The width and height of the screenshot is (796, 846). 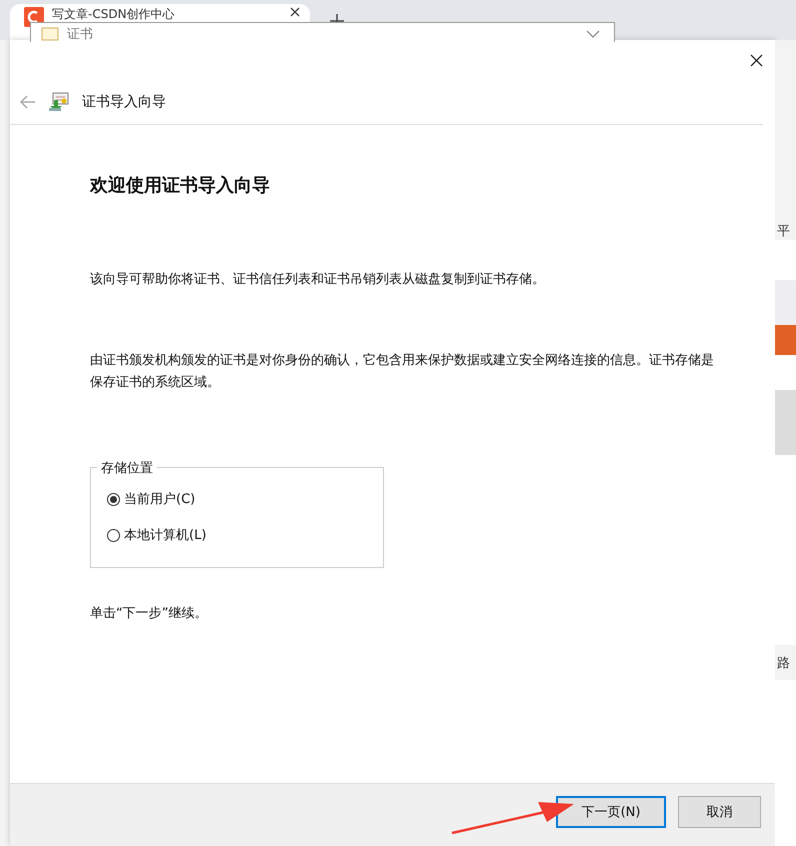 I want to click on radio-option: 本地计算机(L), so click(x=245, y=535).